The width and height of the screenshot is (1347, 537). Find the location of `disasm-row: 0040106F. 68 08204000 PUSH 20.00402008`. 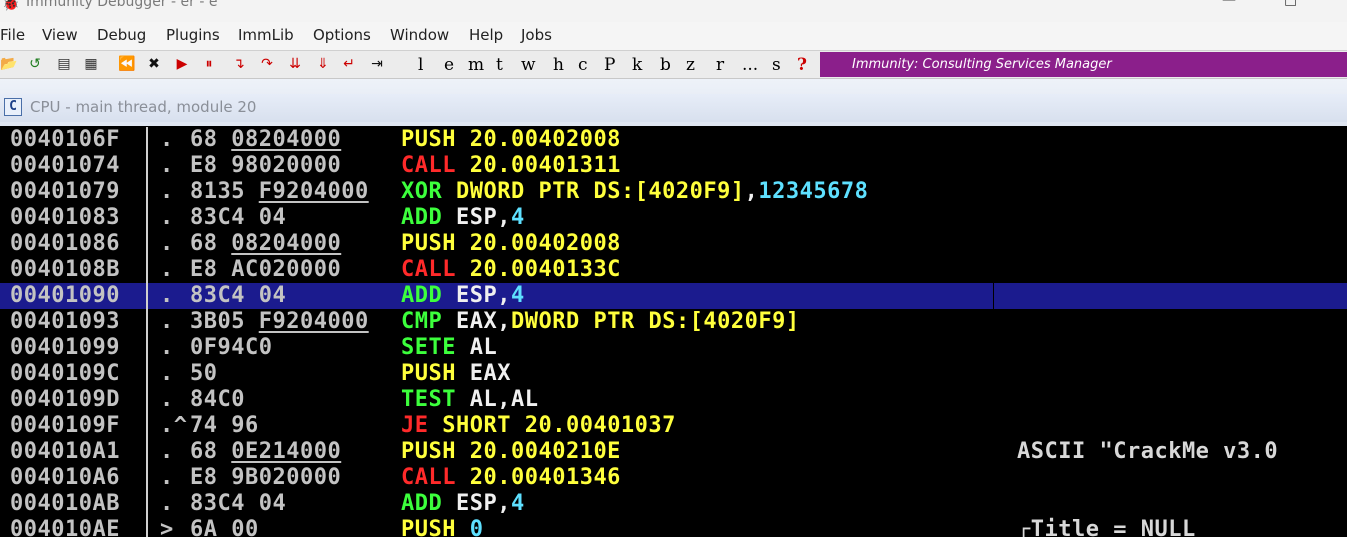

disasm-row: 0040106F. 68 08204000 PUSH 20.00402008 is located at coordinates (673, 140).